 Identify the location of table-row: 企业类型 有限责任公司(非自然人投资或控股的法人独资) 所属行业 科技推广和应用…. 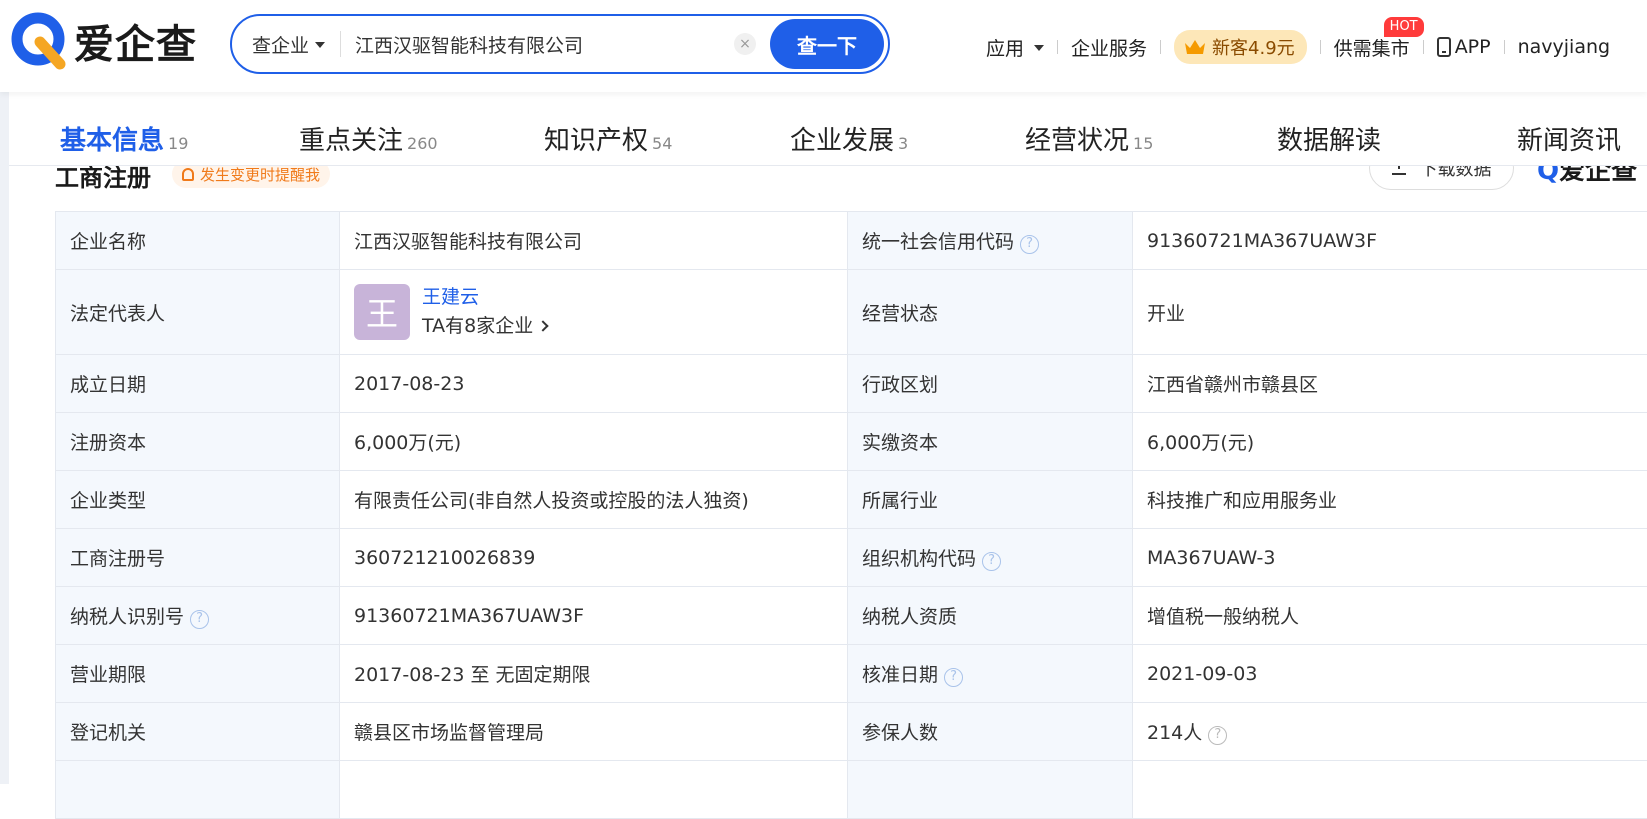
(851, 500).